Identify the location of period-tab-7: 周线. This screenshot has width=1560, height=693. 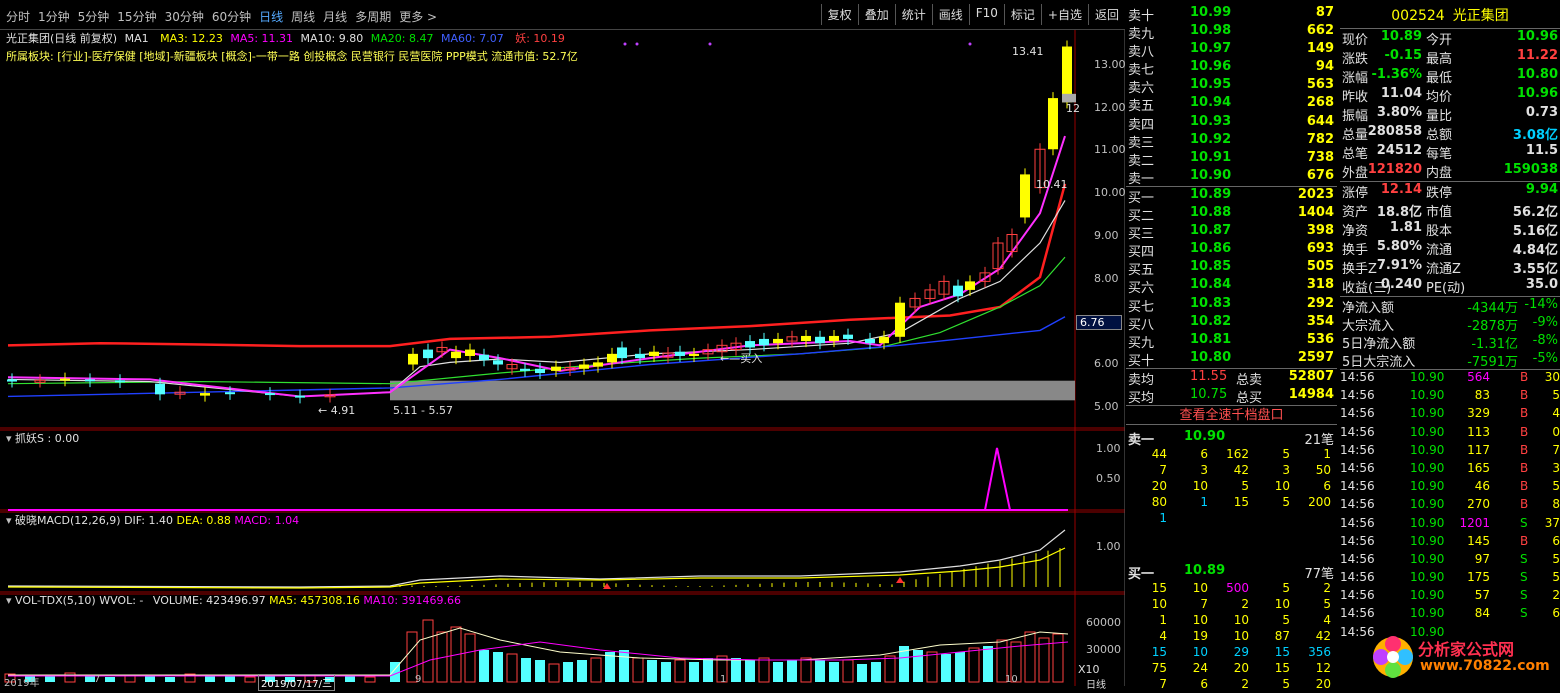
(303, 16).